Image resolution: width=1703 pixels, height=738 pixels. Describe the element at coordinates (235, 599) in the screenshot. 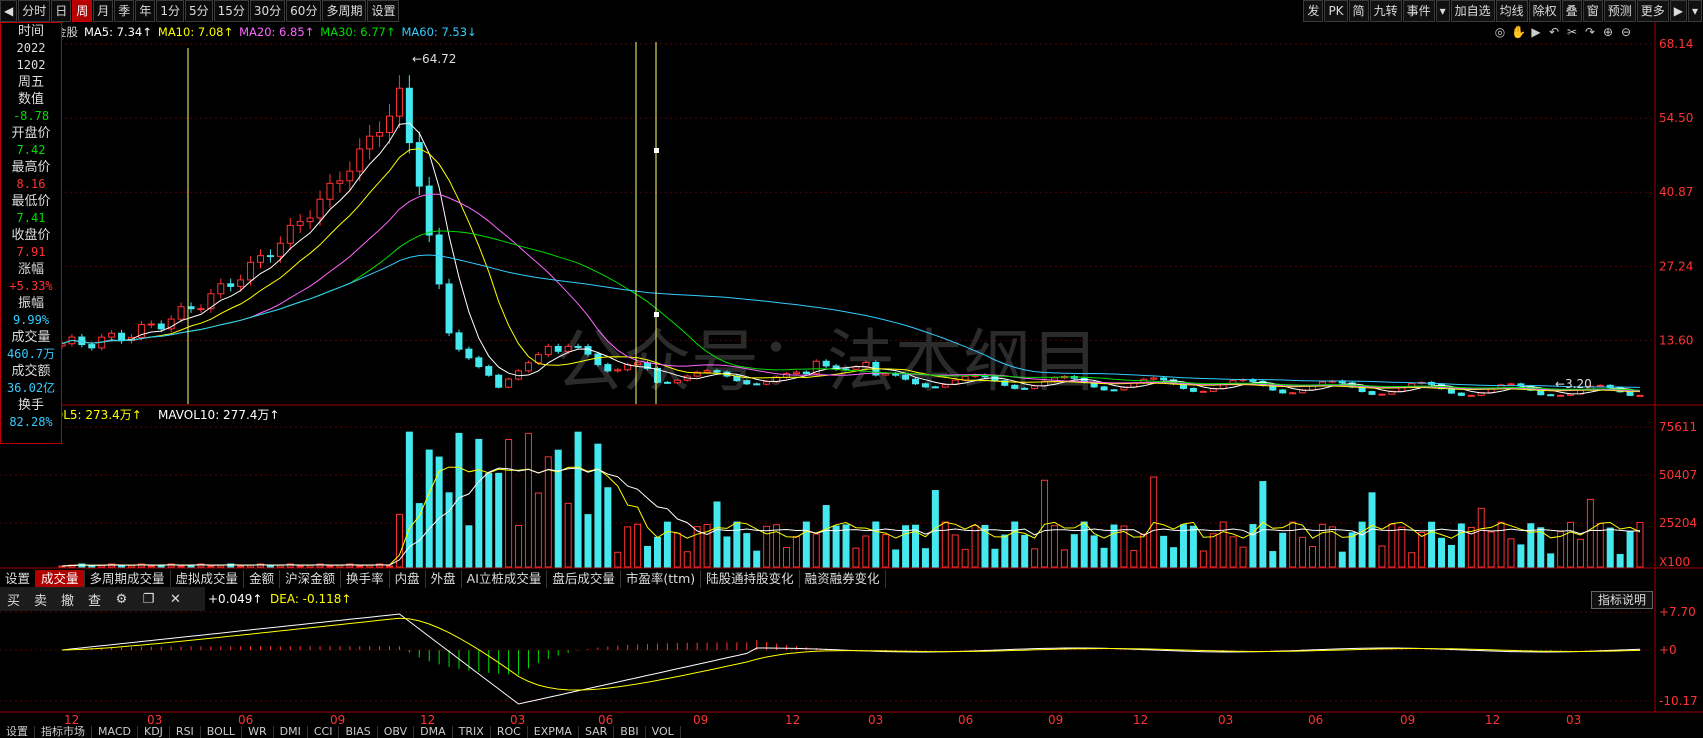

I see `macd-legend-item: +0.049↑` at that location.